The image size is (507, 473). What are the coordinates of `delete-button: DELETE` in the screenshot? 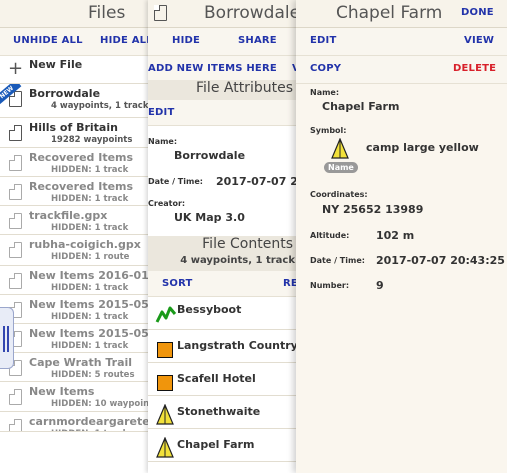 It's located at (474, 68).